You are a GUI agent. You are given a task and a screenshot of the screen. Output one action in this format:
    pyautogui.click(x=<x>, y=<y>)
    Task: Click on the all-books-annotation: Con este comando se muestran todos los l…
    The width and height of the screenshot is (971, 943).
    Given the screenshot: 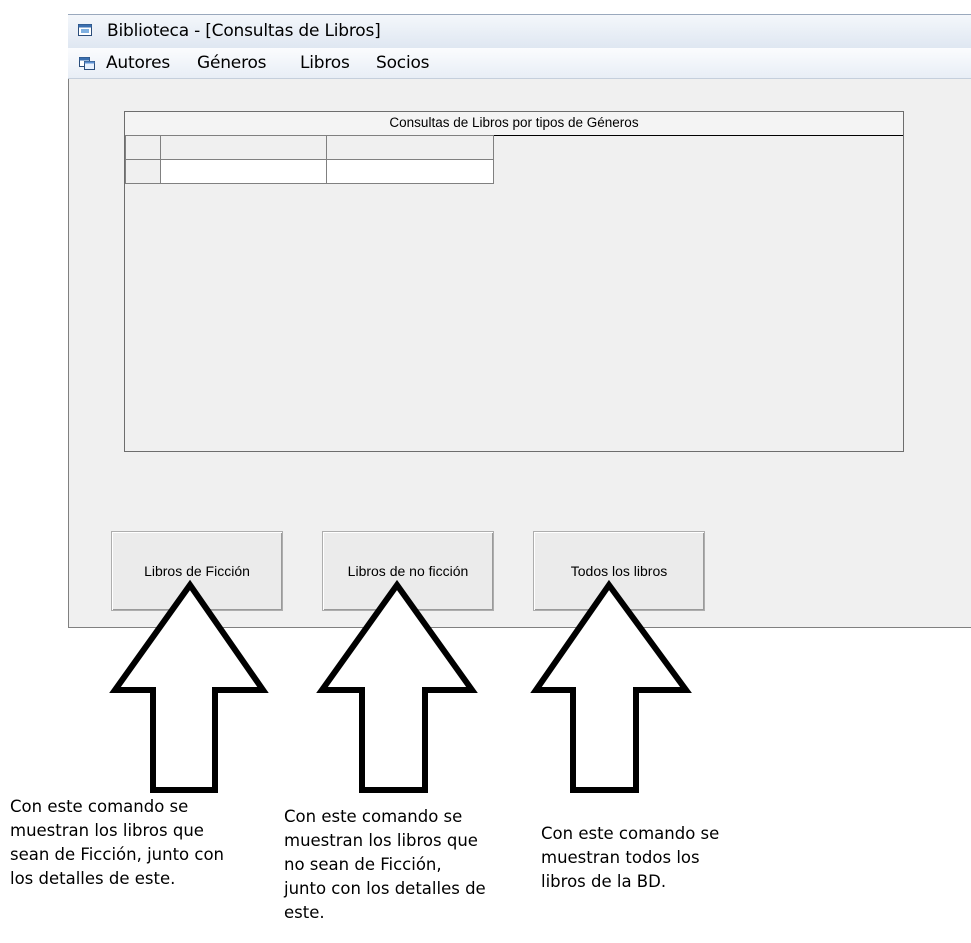 What is the action you would take?
    pyautogui.click(x=630, y=857)
    